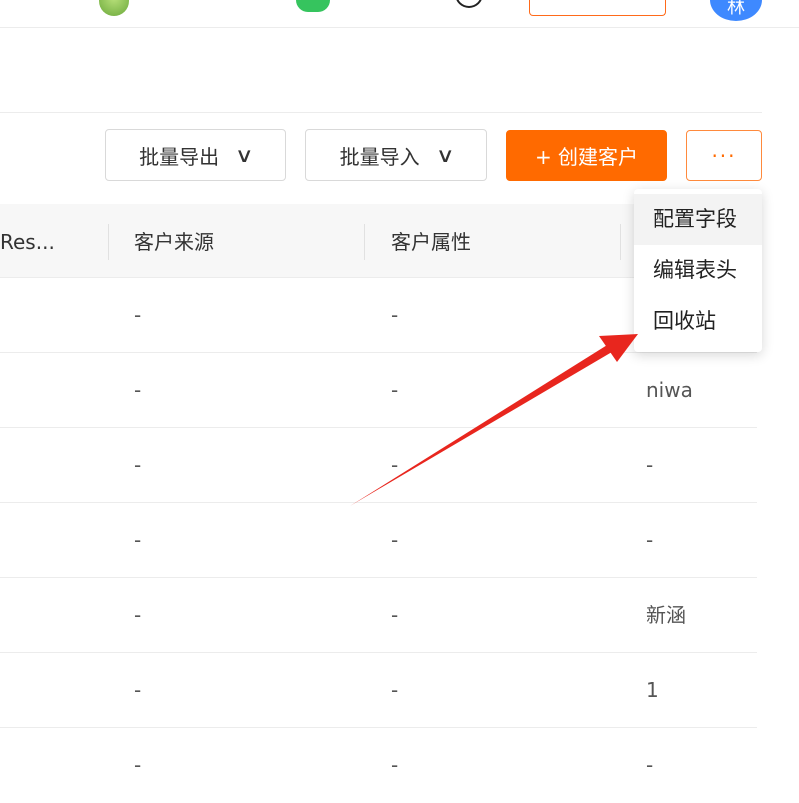 The height and width of the screenshot is (803, 799). What do you see at coordinates (483, 424) in the screenshot?
I see `arrow-shaft` at bounding box center [483, 424].